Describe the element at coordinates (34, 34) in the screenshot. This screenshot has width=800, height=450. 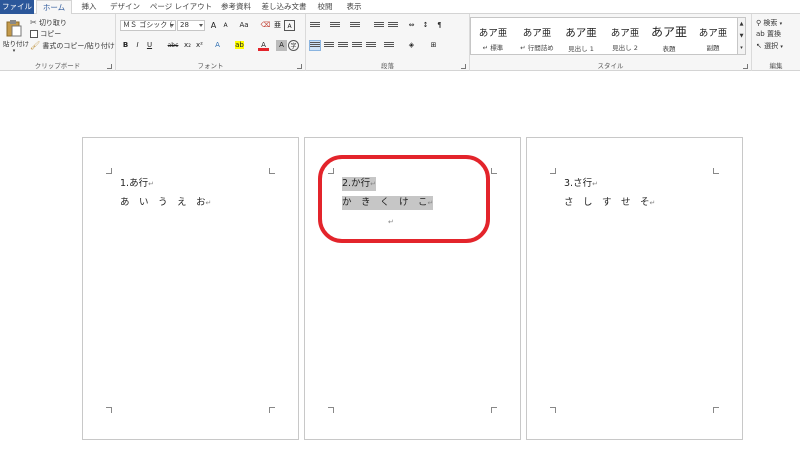
I see `copy-icon` at that location.